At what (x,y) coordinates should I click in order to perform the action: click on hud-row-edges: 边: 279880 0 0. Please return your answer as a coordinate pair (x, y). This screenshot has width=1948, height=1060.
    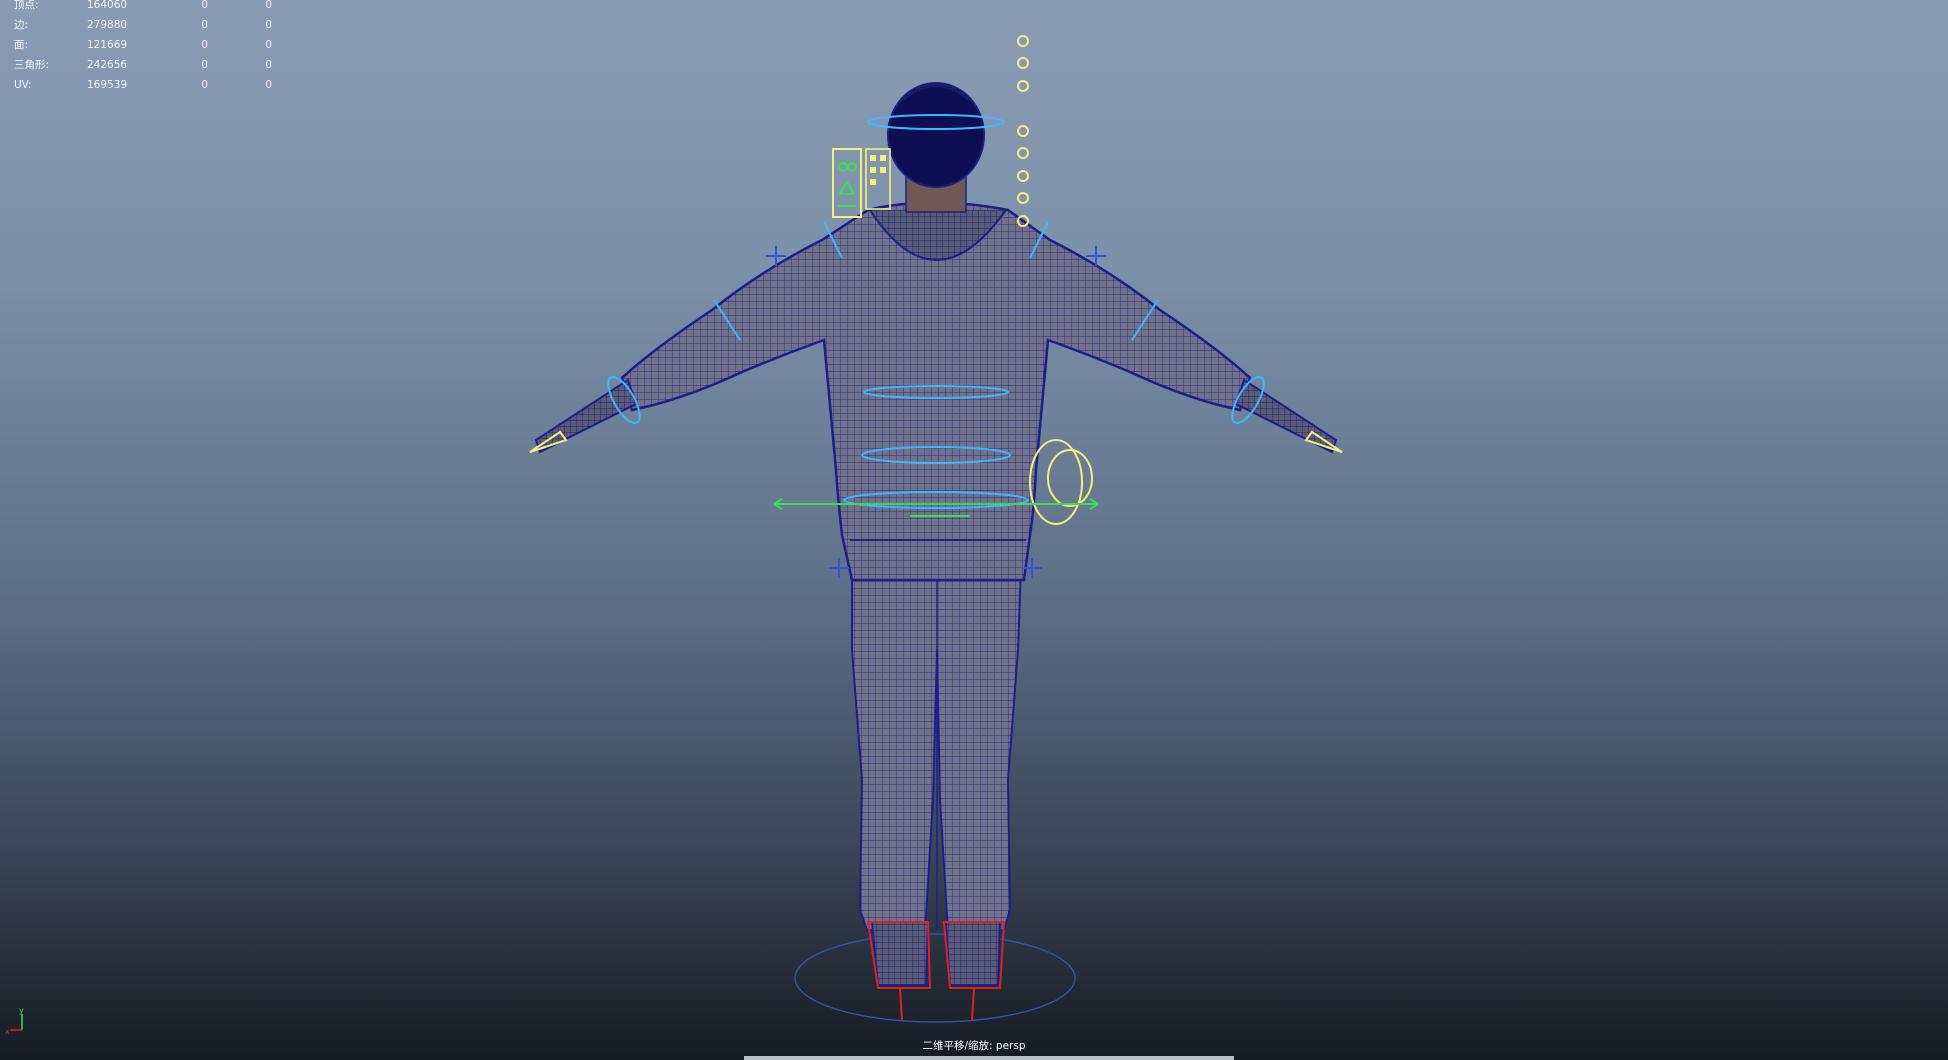
    Looking at the image, I should click on (144, 29).